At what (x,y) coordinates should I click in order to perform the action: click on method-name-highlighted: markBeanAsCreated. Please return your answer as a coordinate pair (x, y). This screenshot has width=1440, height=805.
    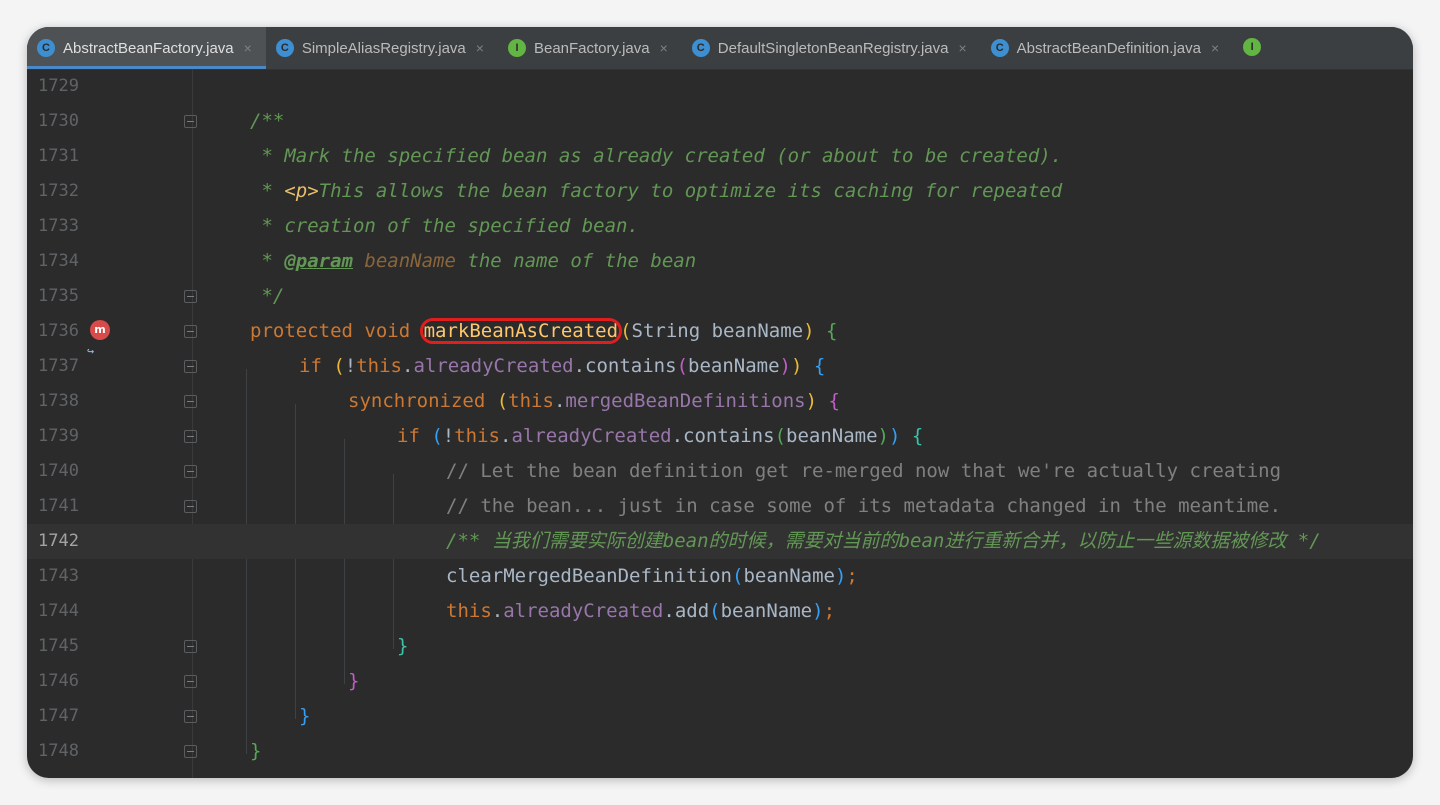
    Looking at the image, I should click on (521, 331).